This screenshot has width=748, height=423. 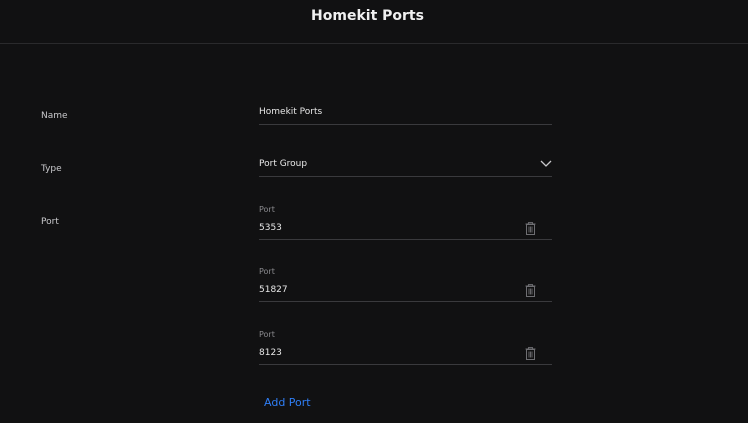 I want to click on port-input-value: 51827, so click(x=273, y=290).